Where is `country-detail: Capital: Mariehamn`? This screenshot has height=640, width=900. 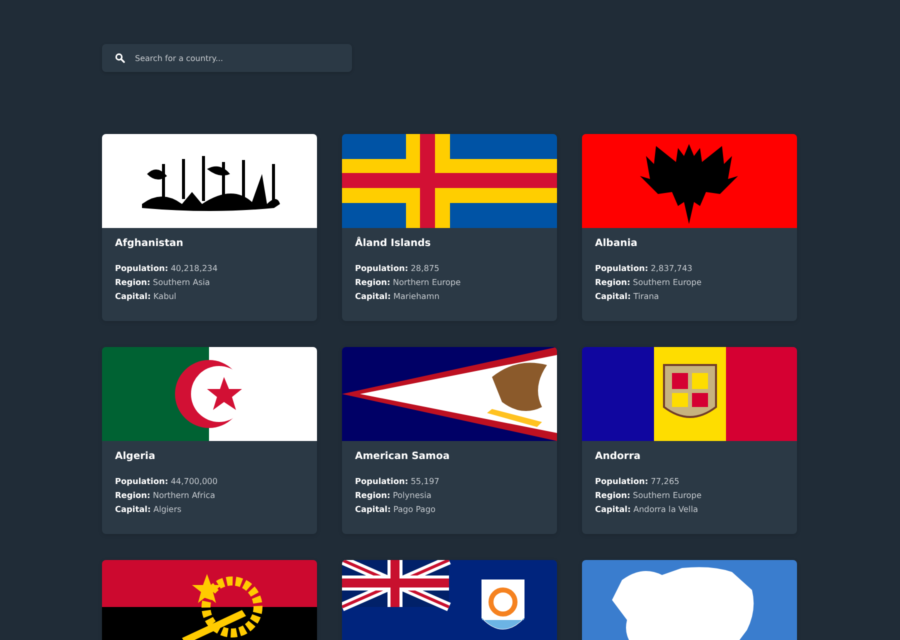
country-detail: Capital: Mariehamn is located at coordinates (397, 296).